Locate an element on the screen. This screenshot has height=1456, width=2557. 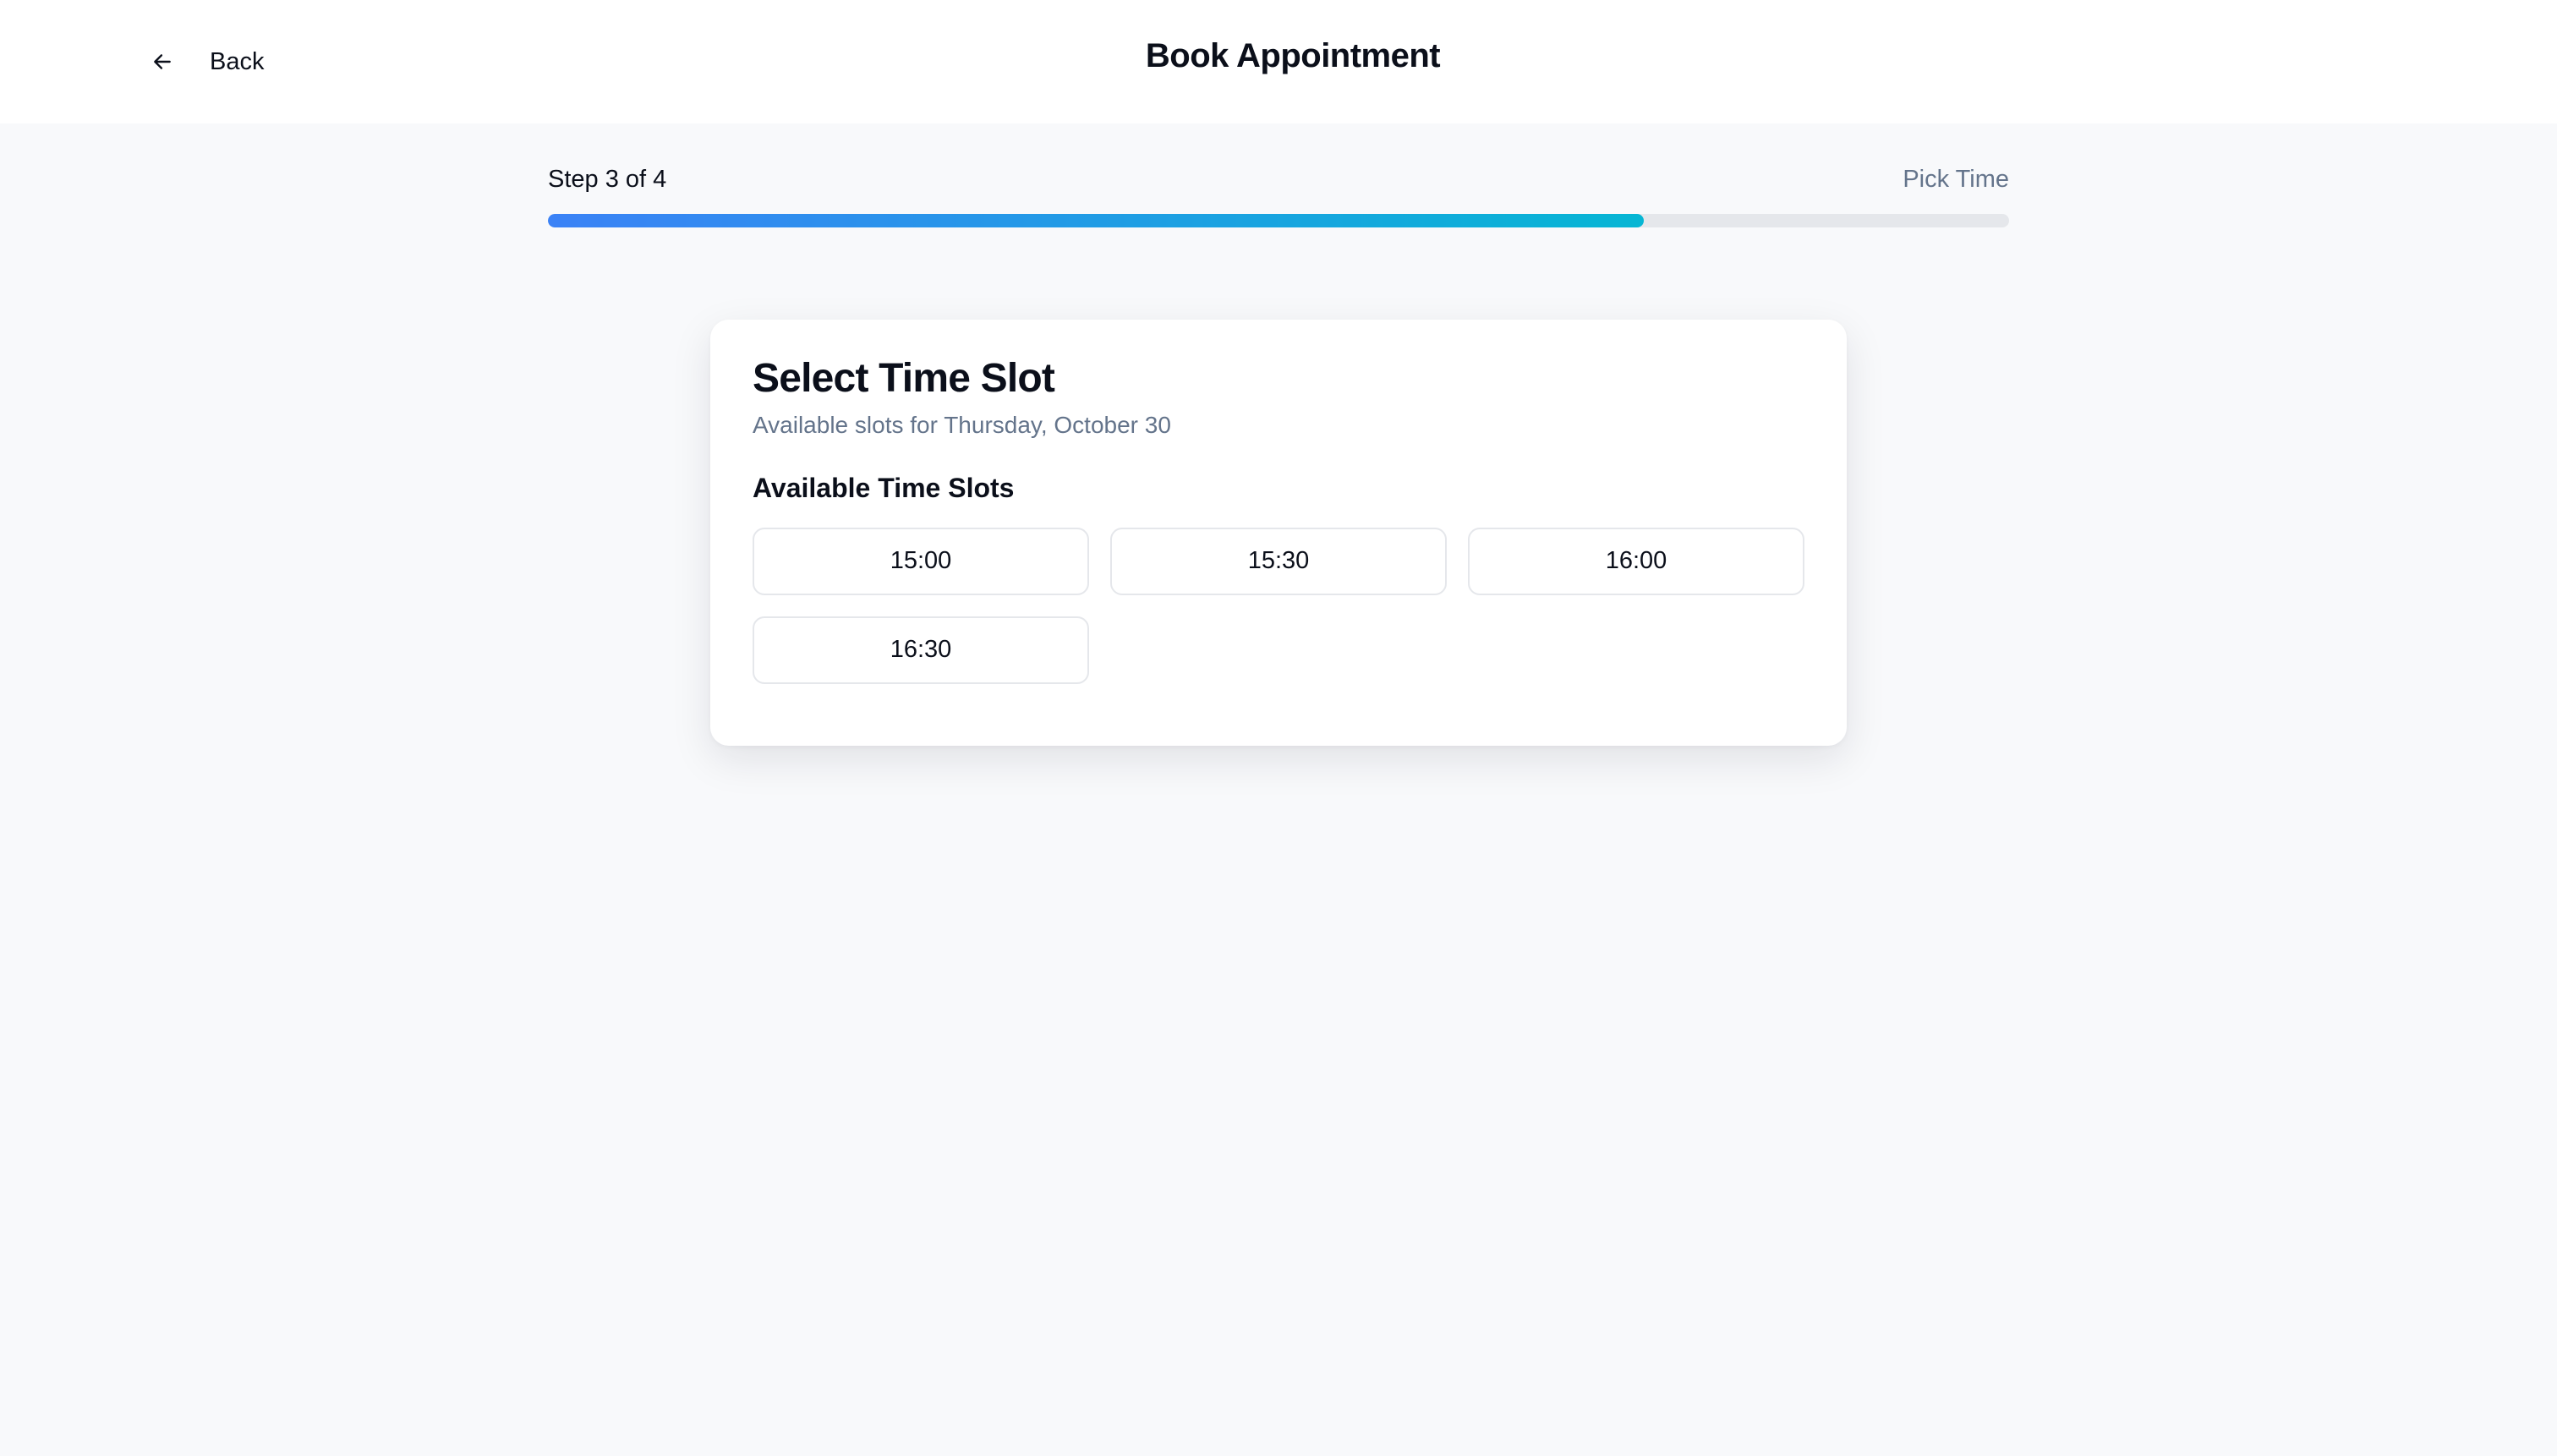
step-name: Pick Time is located at coordinates (1956, 179).